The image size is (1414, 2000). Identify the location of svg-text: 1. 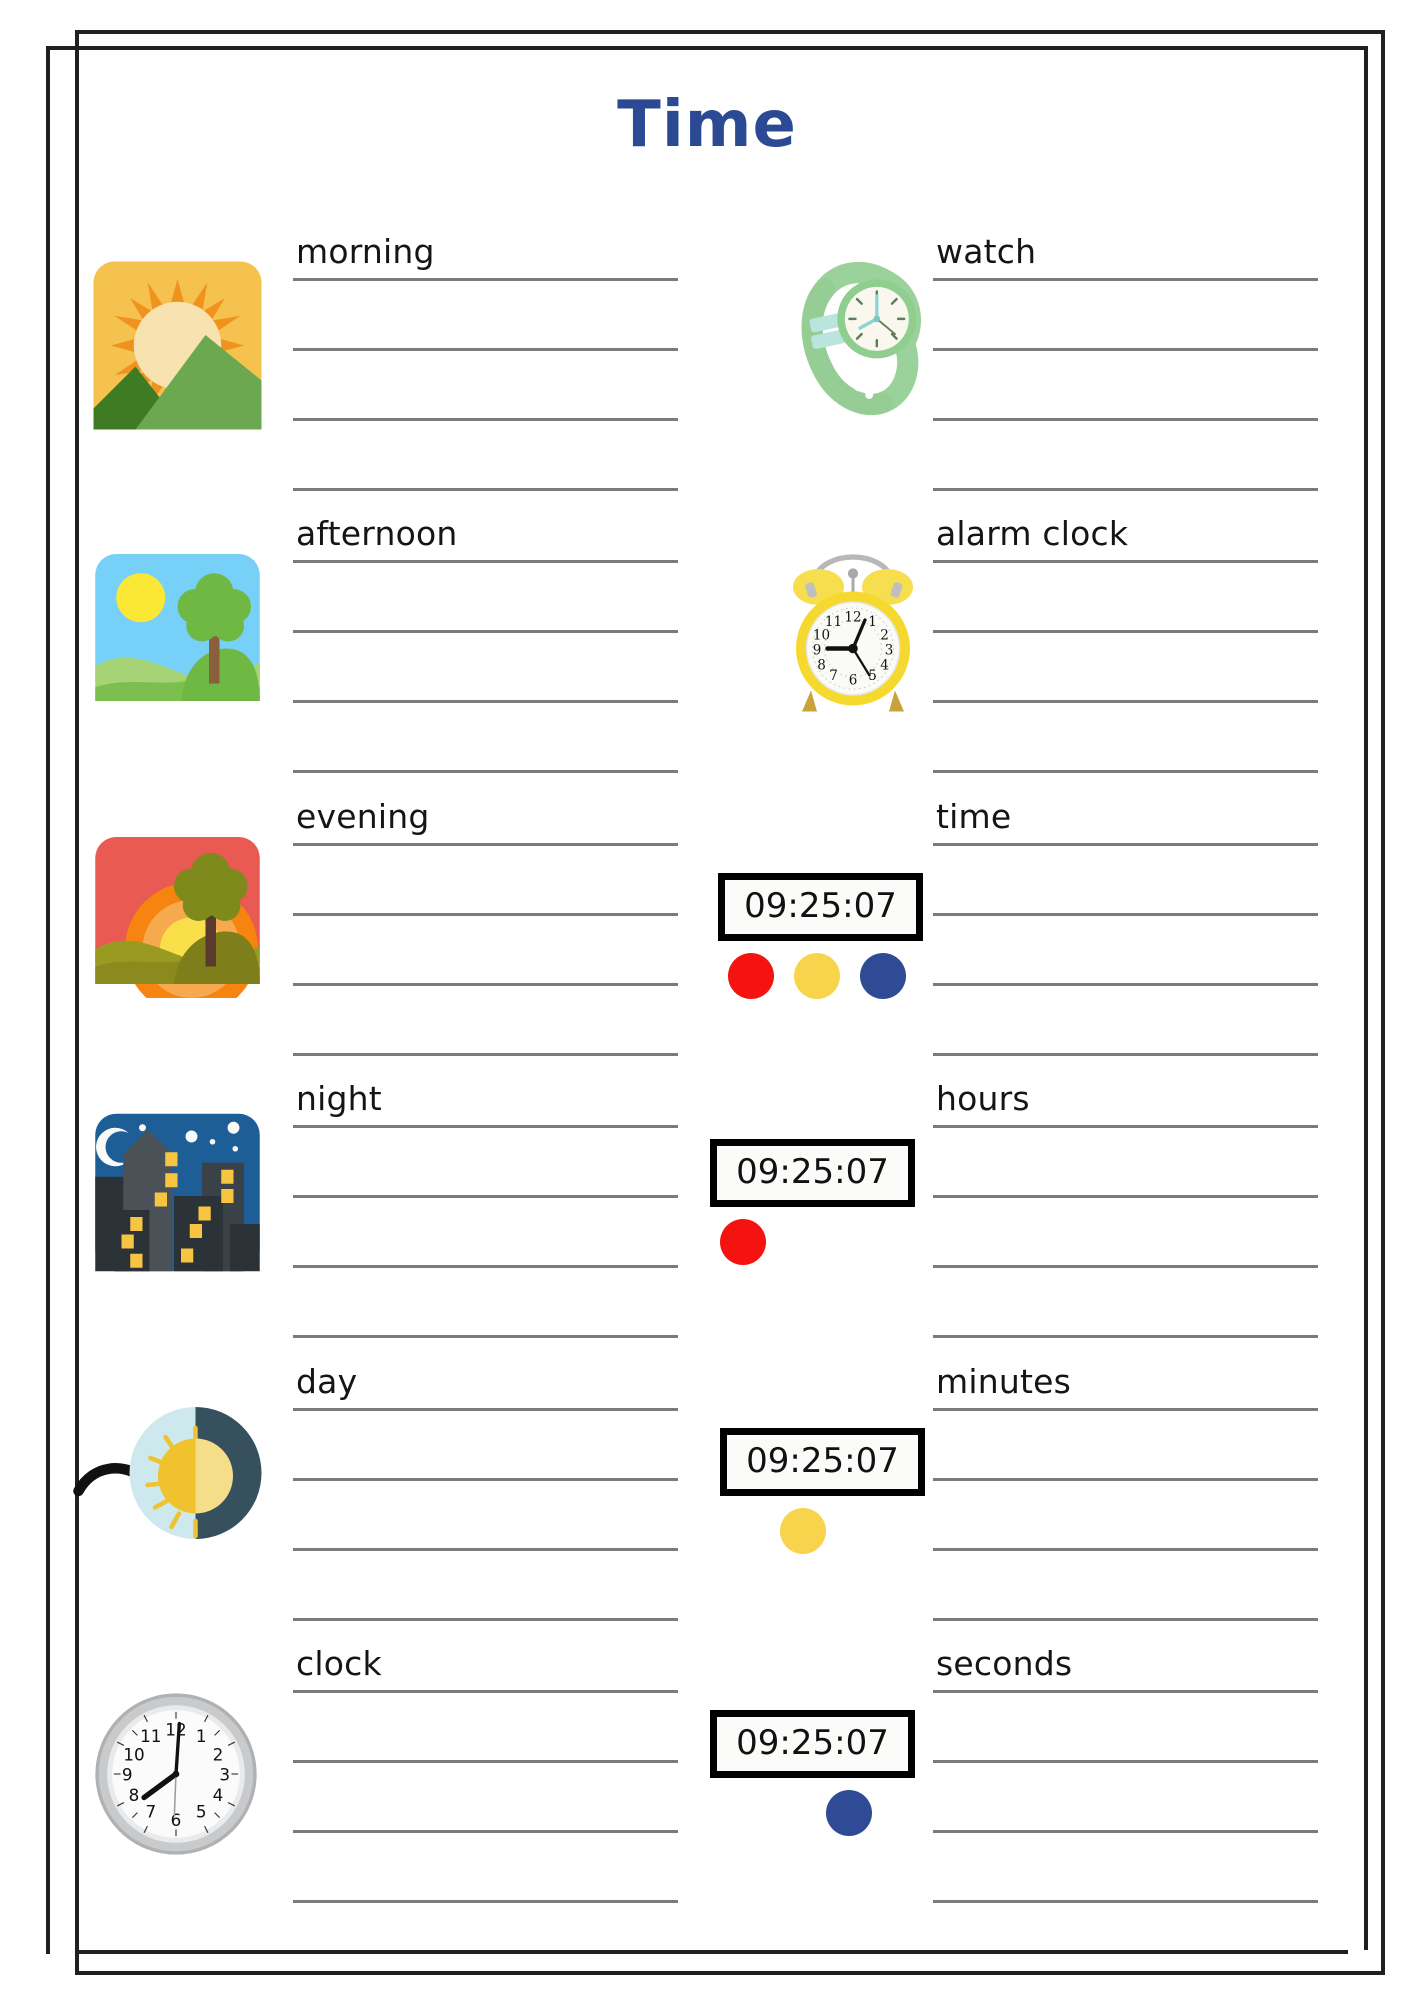
(201, 1736).